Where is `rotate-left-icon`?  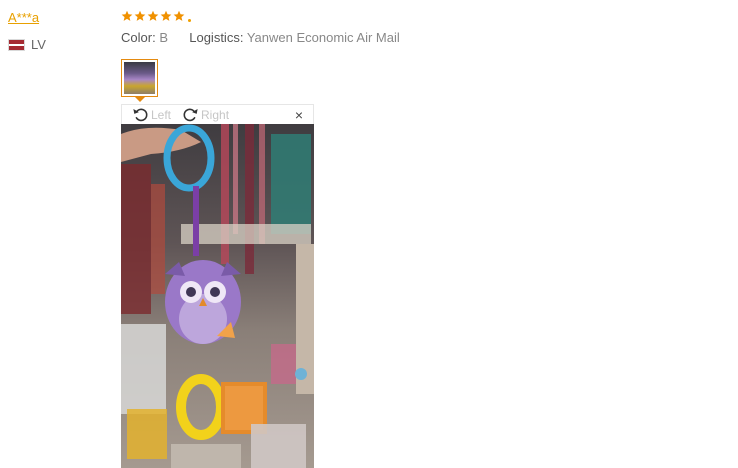 rotate-left-icon is located at coordinates (140, 115).